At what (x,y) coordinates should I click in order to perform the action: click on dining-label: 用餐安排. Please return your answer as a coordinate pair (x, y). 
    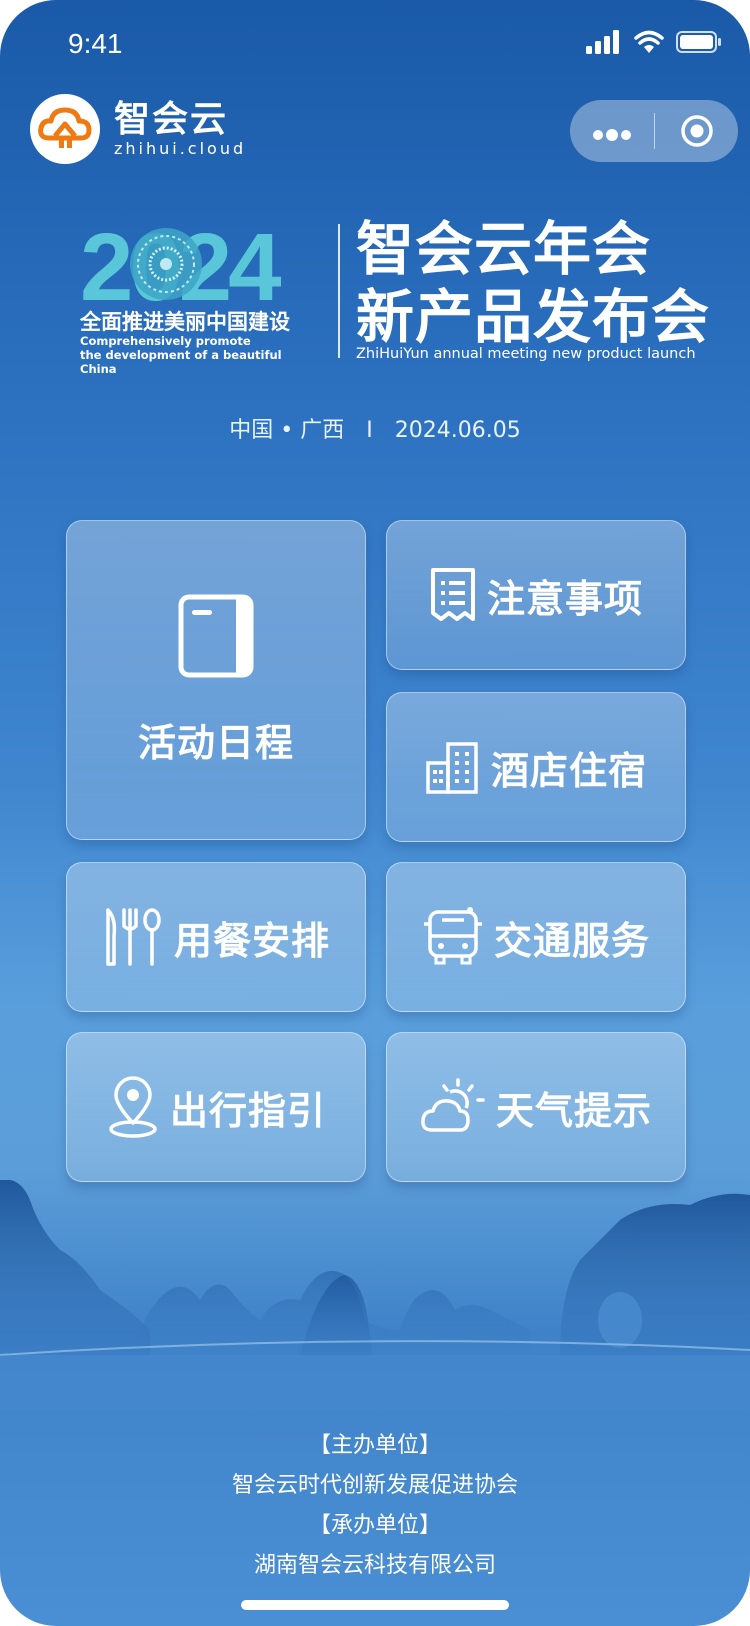
    Looking at the image, I should click on (251, 940).